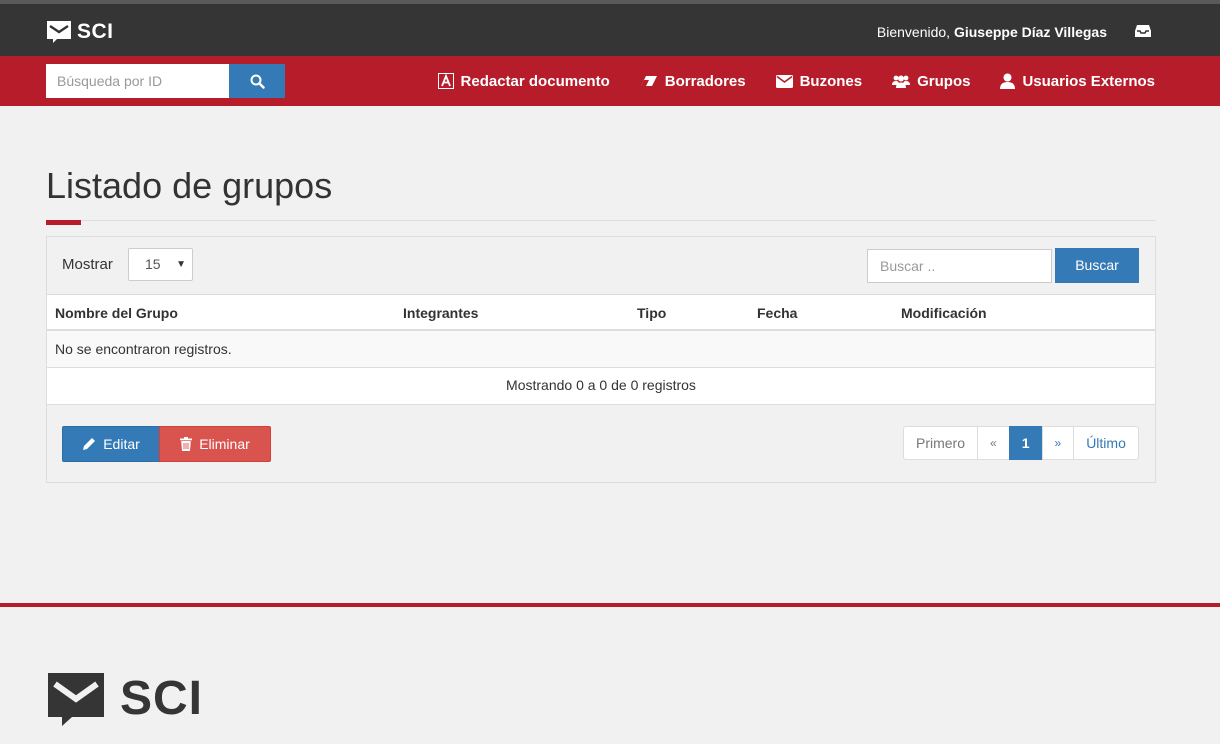  I want to click on nav-label: Usuarios Externos, so click(1088, 81).